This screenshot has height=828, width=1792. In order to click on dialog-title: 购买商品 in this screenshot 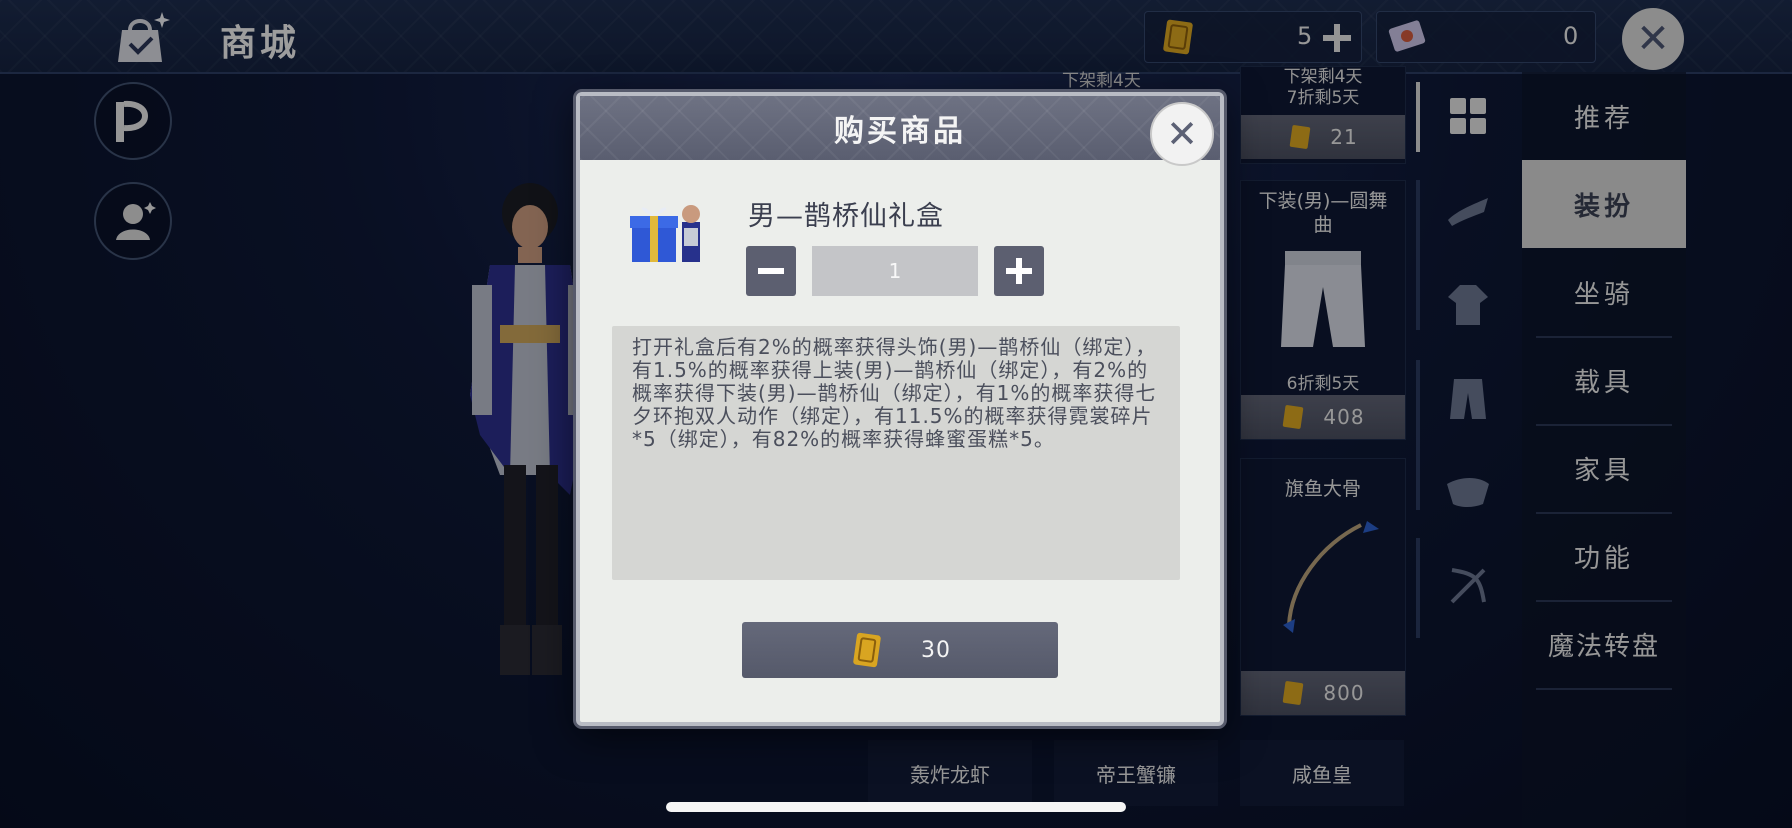, I will do `click(900, 131)`.